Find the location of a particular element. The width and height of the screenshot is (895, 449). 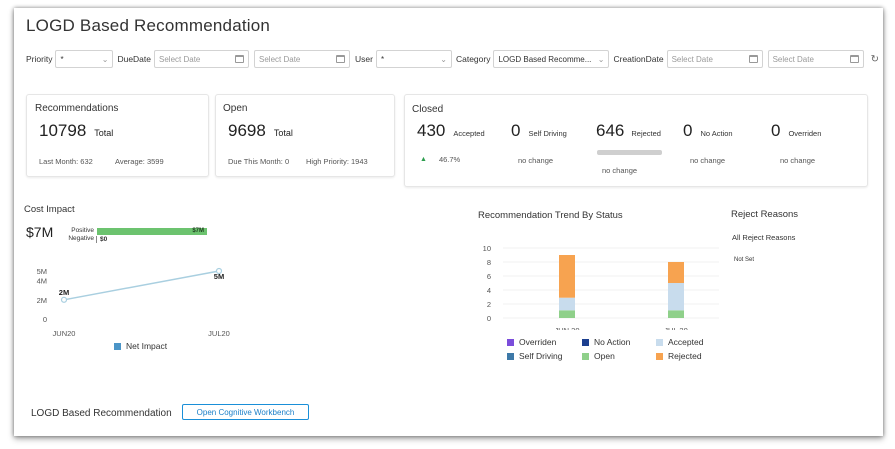

no-action-value: 0 is located at coordinates (688, 130).